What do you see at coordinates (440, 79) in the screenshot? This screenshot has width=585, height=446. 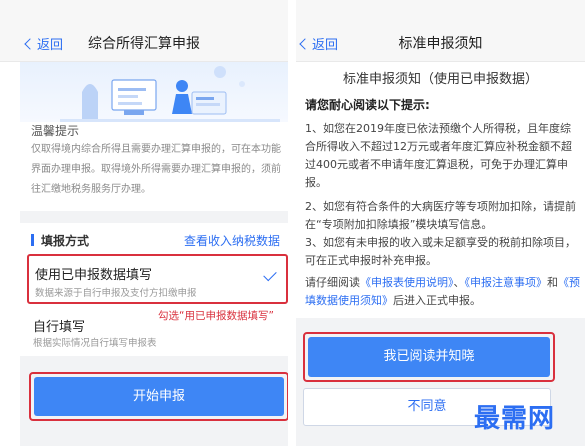 I see `notice-title: 标准申报须知（使用已申报数据）` at bounding box center [440, 79].